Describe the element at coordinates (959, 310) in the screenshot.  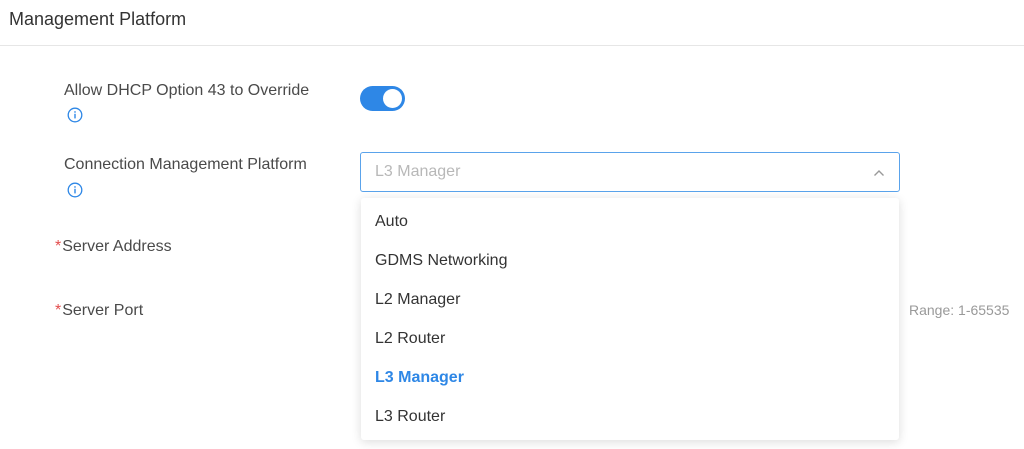
I see `server-port-range-hint: Range: 1-65535` at that location.